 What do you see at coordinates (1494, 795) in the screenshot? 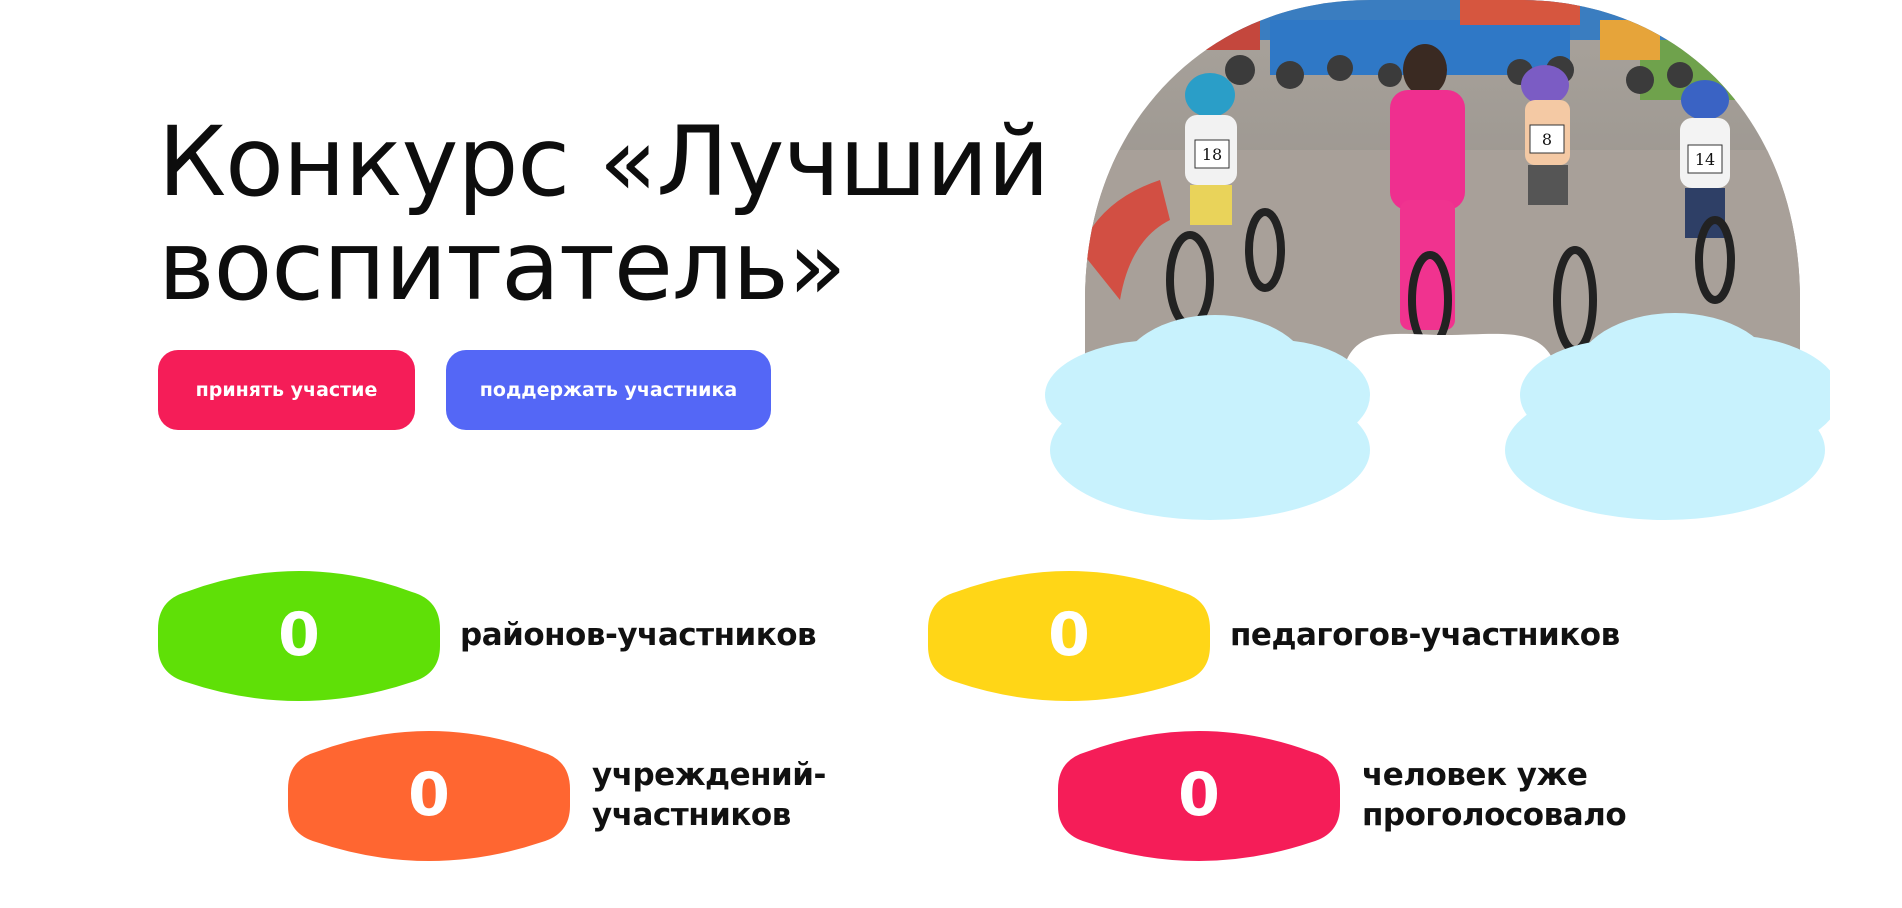
I see `stat-label-voters: человек уже проголосовало` at bounding box center [1494, 795].